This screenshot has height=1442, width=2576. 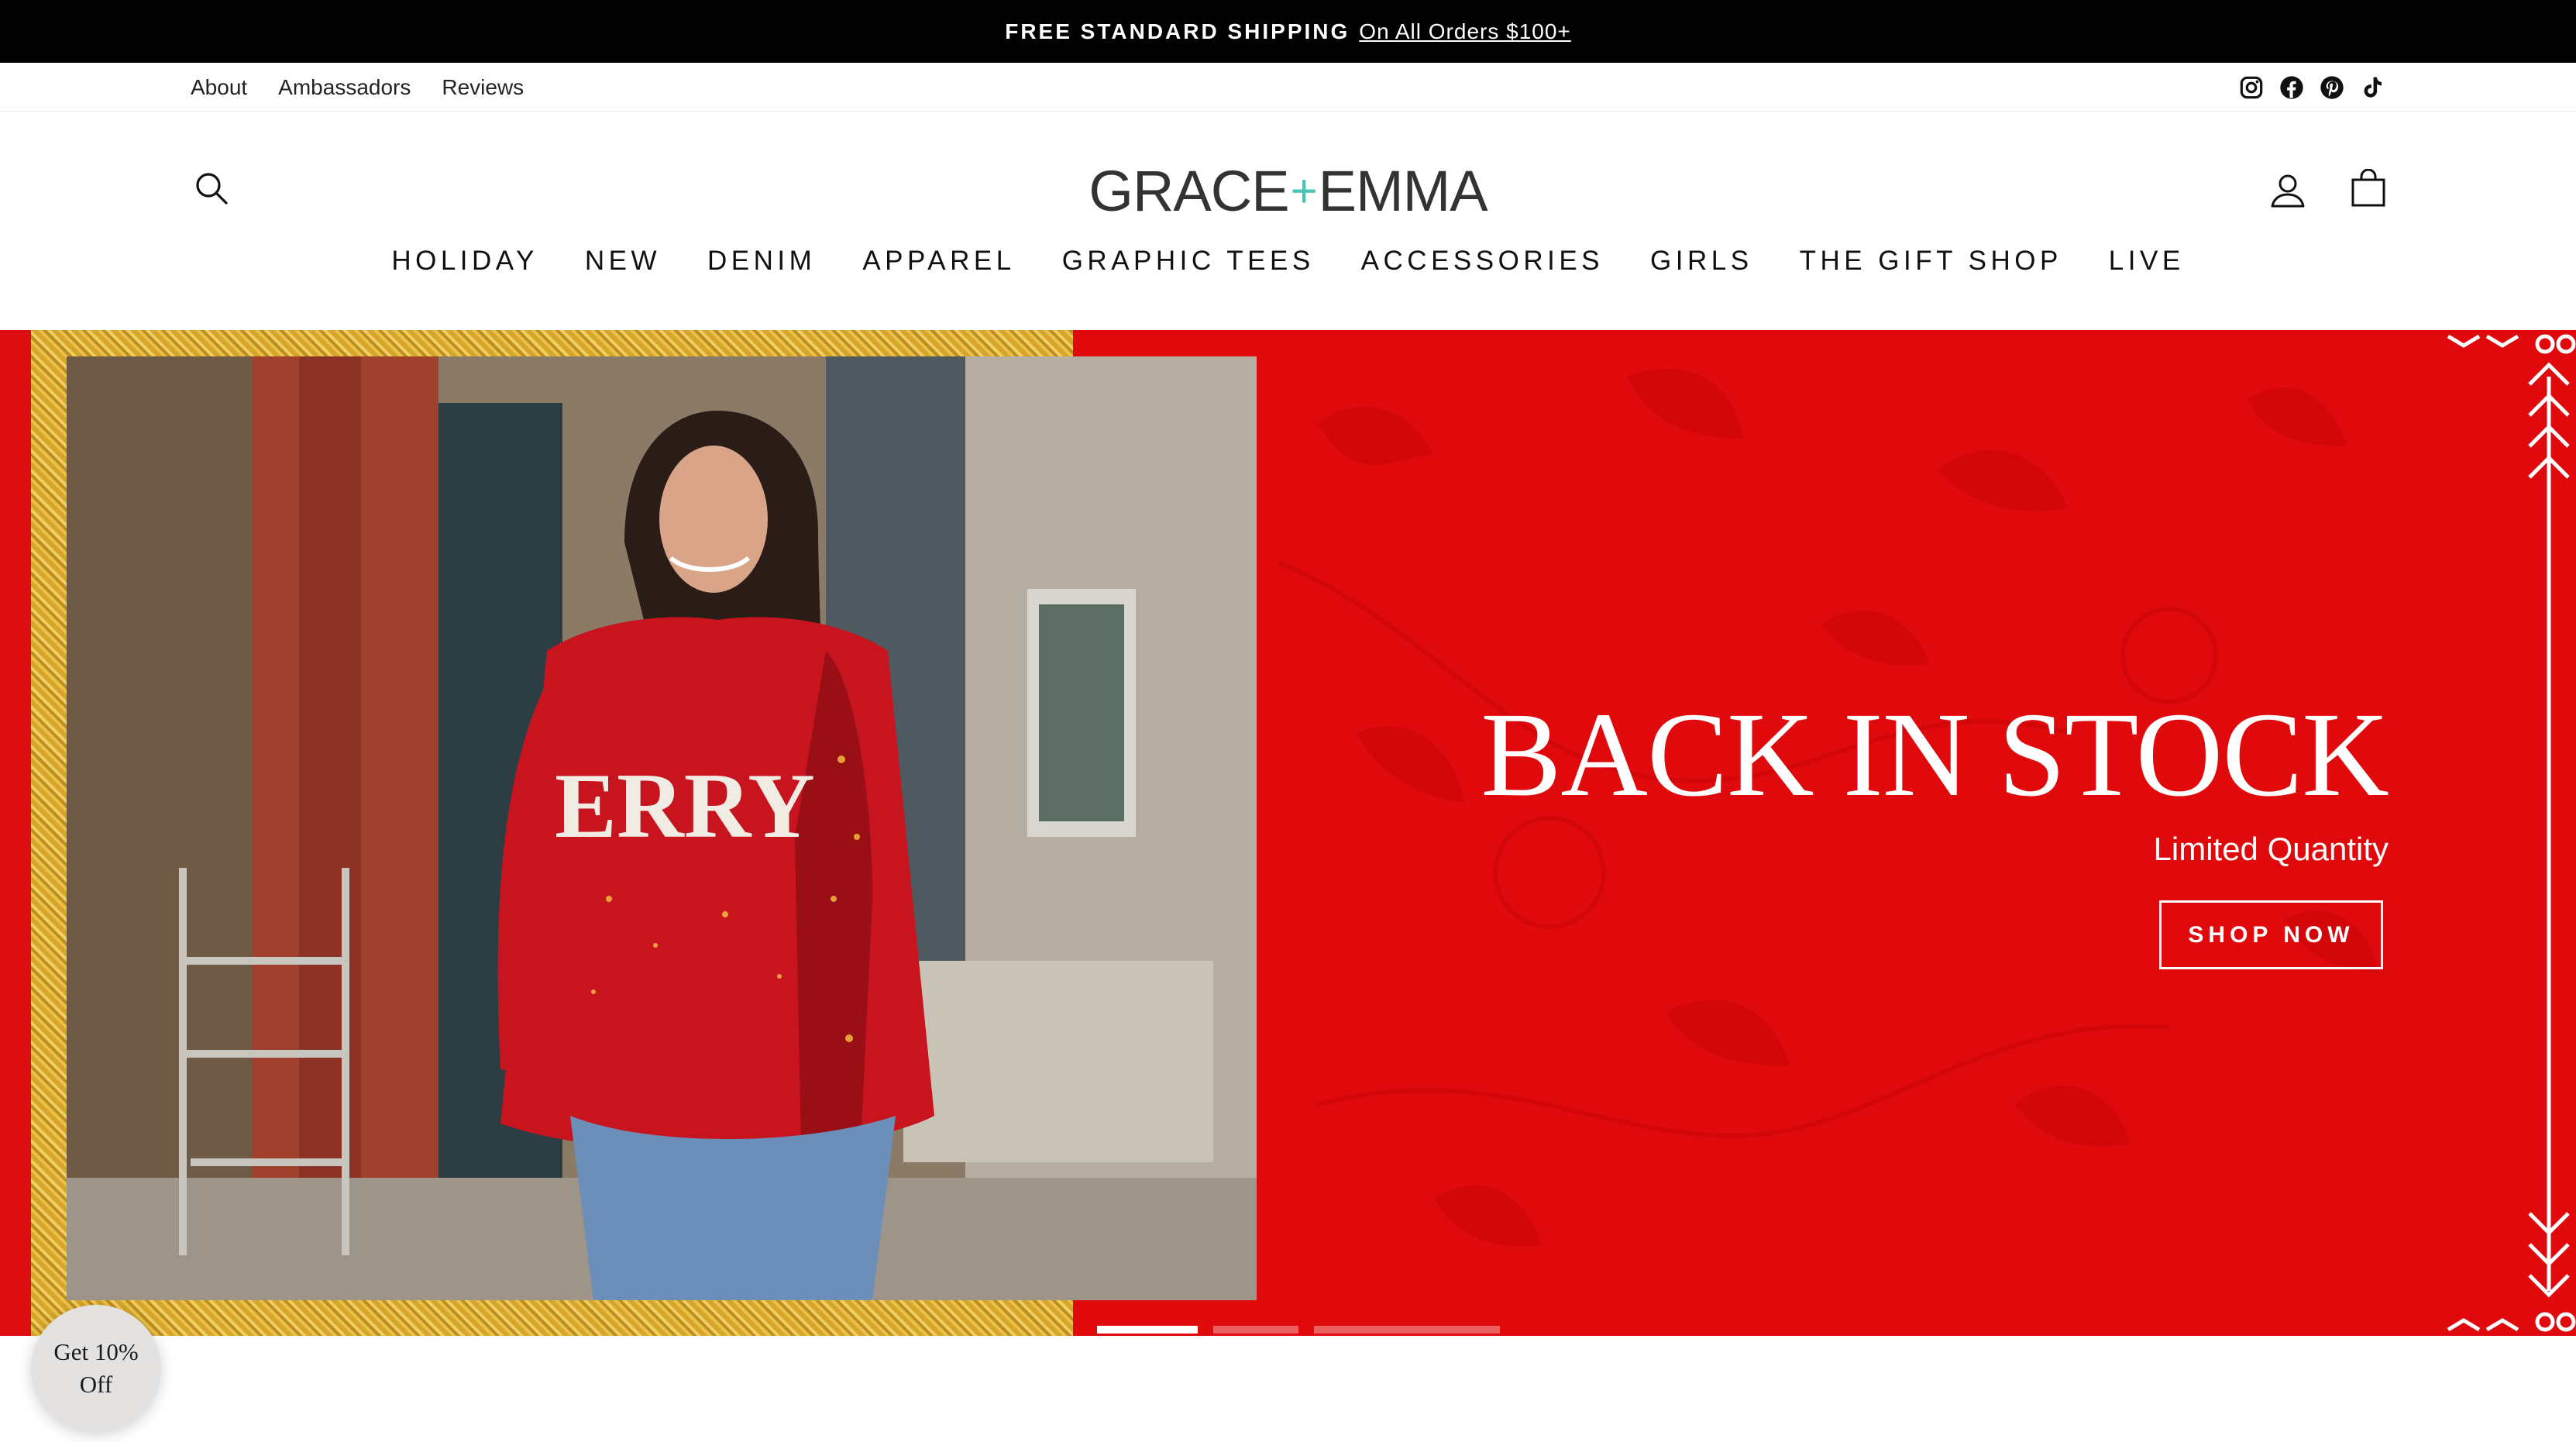 I want to click on nav-girls: GIRLS, so click(x=1701, y=261).